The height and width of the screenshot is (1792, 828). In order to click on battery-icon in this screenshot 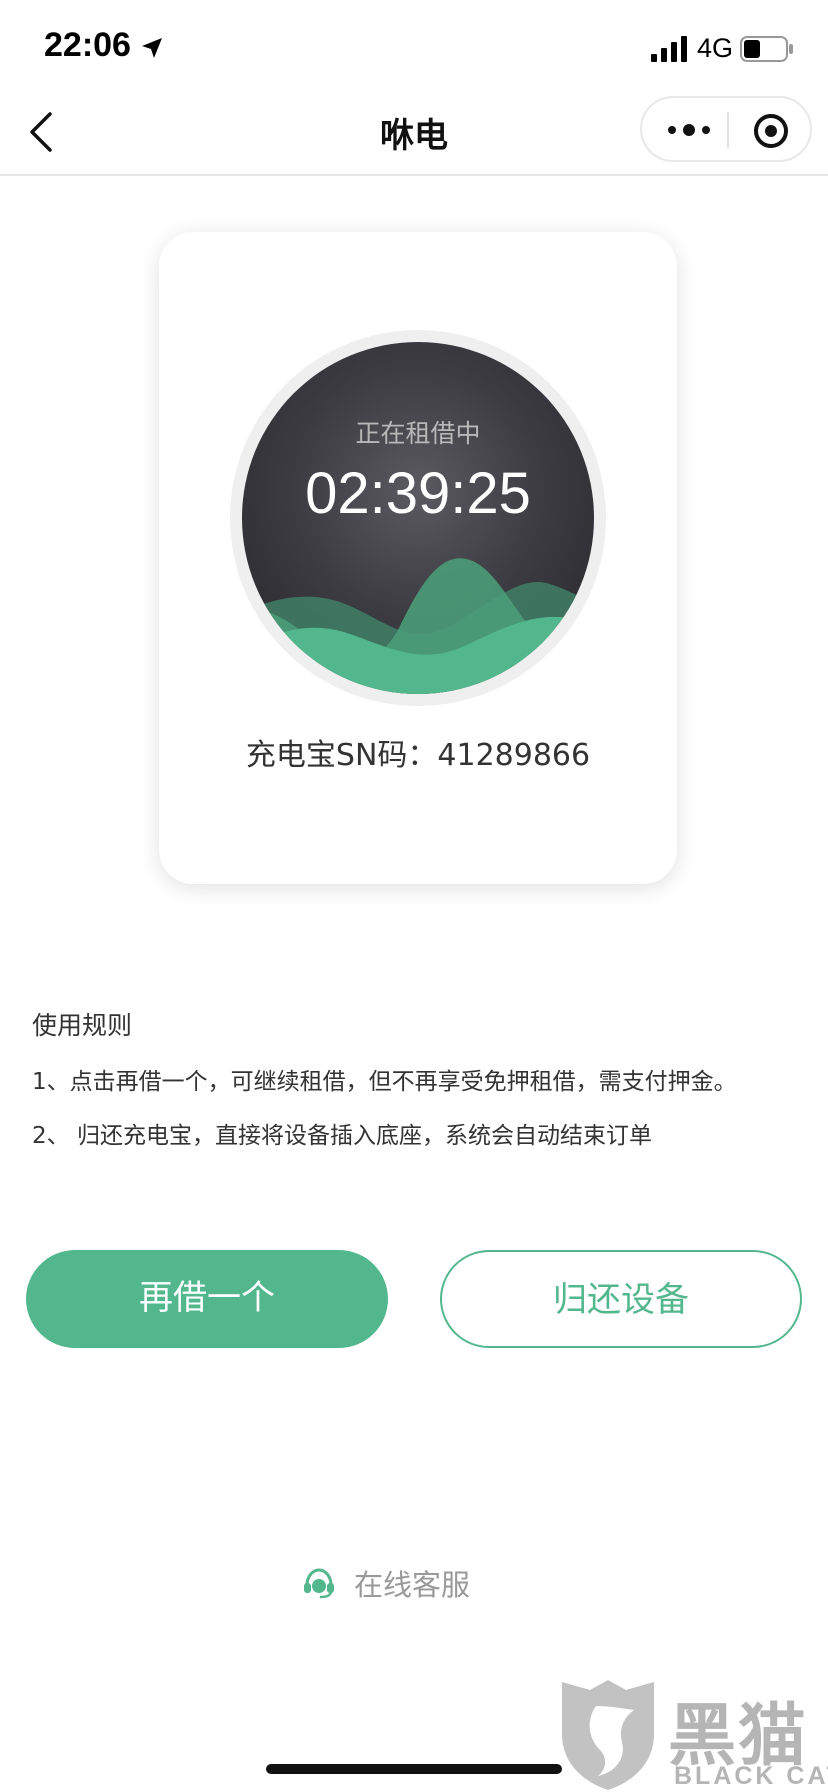, I will do `click(766, 49)`.